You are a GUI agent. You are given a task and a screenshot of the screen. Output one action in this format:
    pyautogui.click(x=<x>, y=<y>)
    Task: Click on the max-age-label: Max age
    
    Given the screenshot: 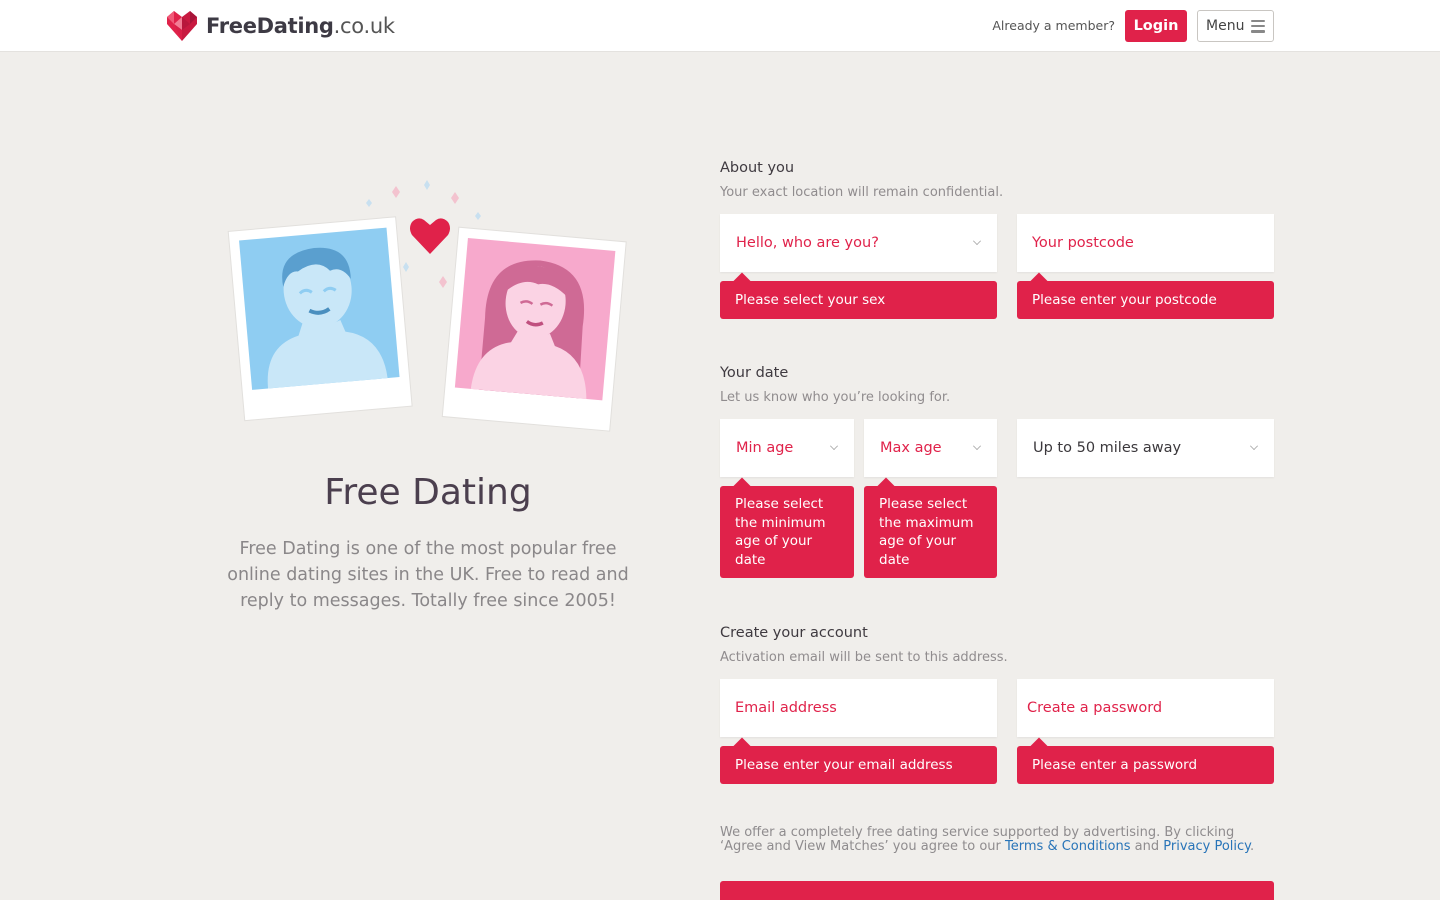 What is the action you would take?
    pyautogui.click(x=911, y=448)
    